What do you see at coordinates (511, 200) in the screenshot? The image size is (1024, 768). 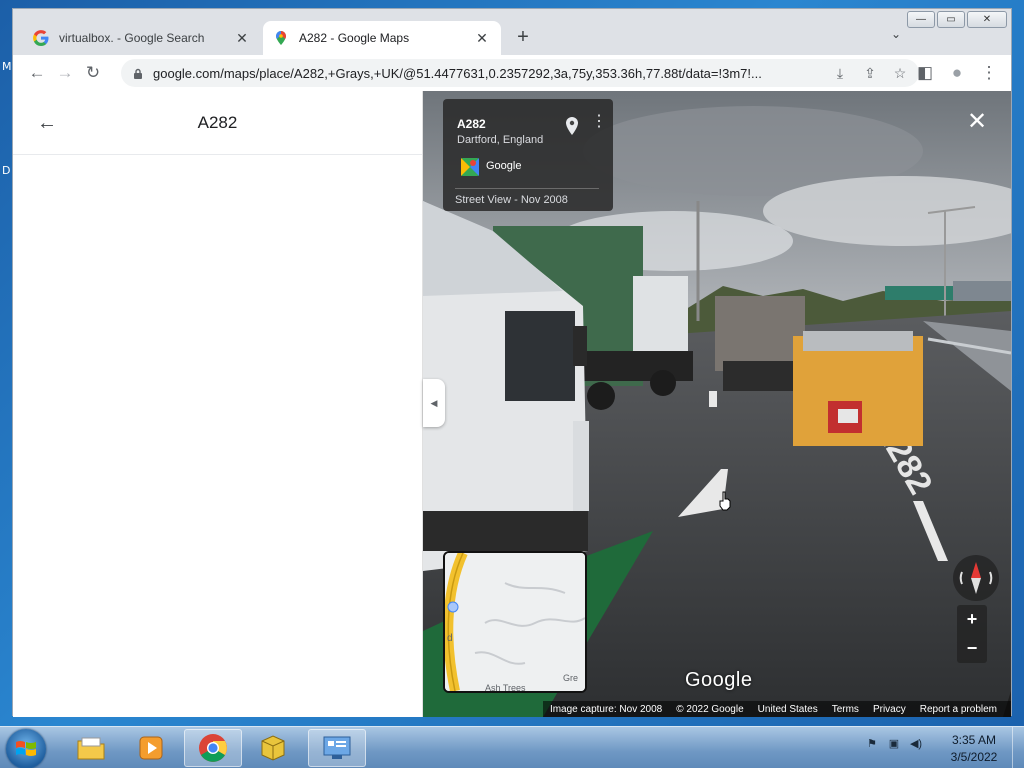 I see `capture-date-label: Street View - Nov 2008` at bounding box center [511, 200].